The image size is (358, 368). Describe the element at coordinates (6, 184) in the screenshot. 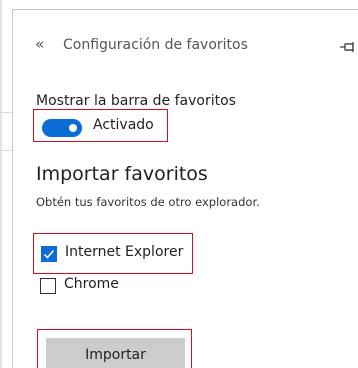

I see `browser-backdrop` at that location.